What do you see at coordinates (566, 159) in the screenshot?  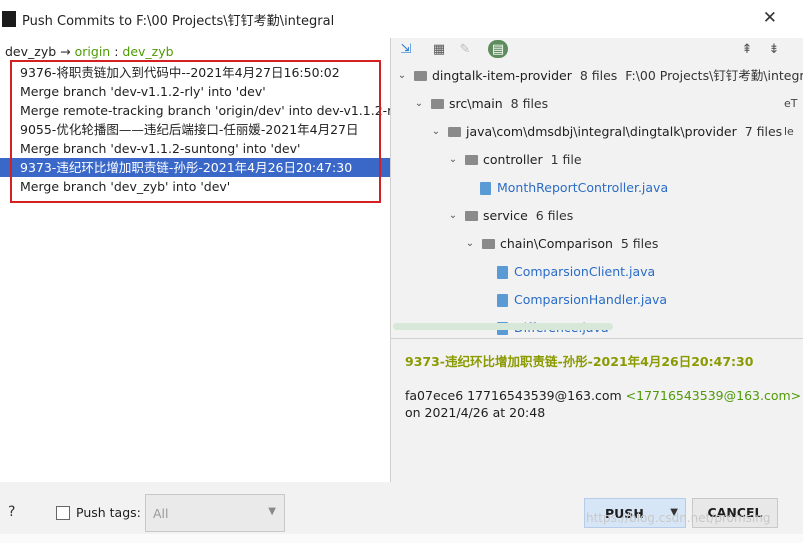 I see `folder-count: 1 file` at bounding box center [566, 159].